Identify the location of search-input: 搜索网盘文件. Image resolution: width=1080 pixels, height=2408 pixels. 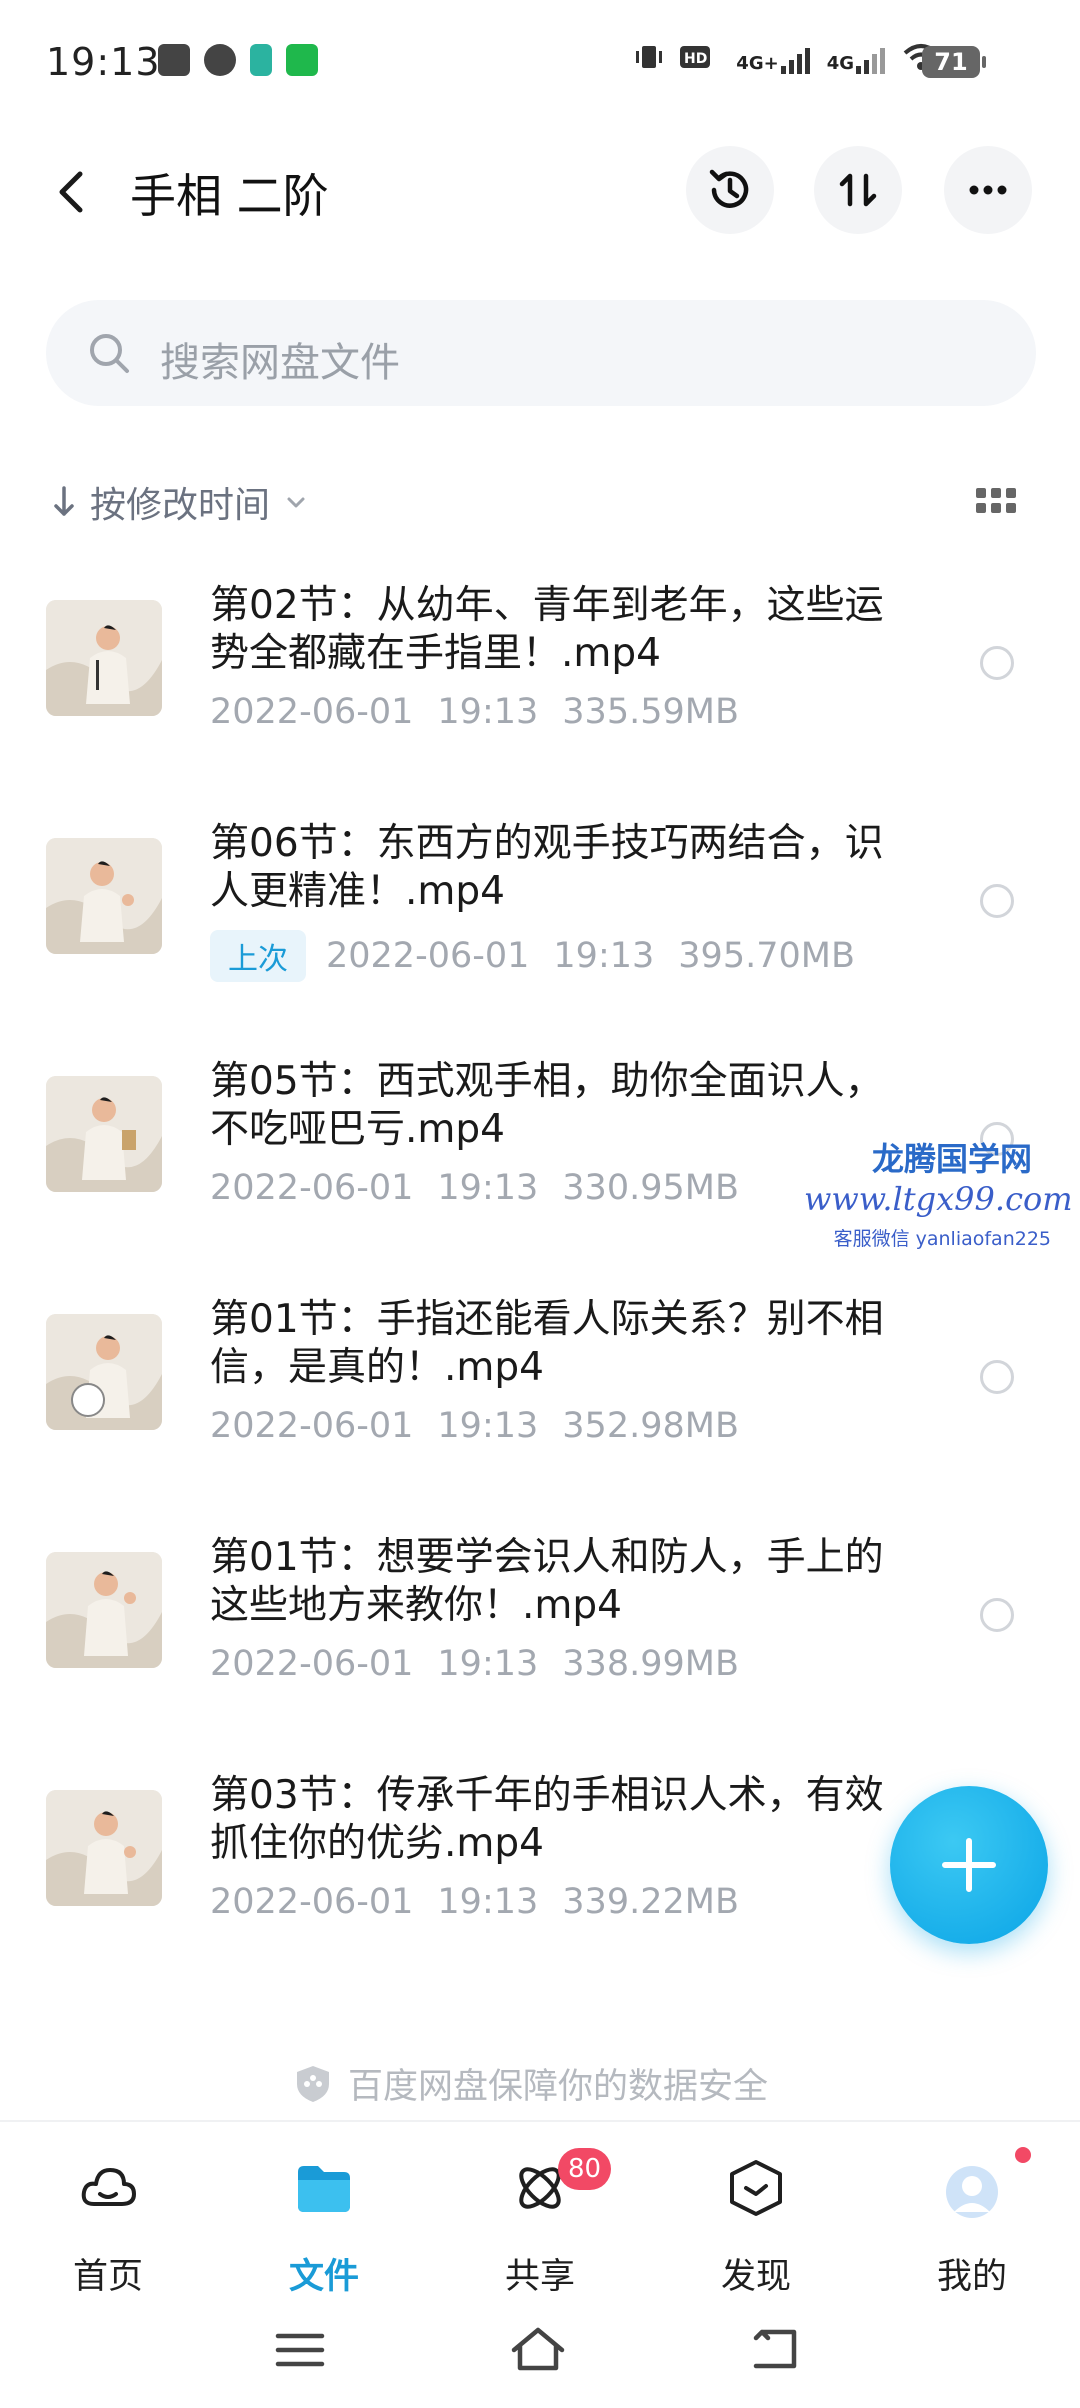
(541, 353).